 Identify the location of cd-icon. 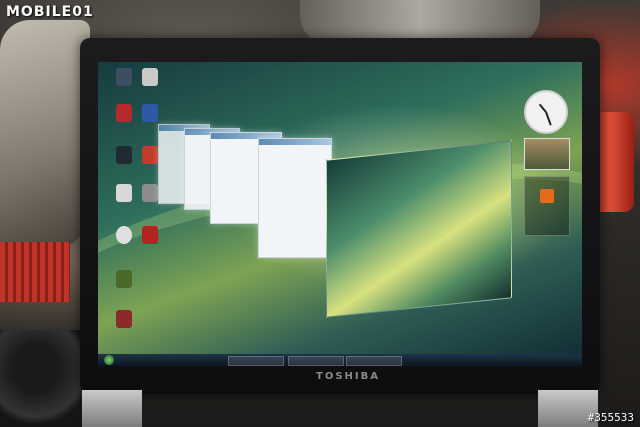
(124, 235).